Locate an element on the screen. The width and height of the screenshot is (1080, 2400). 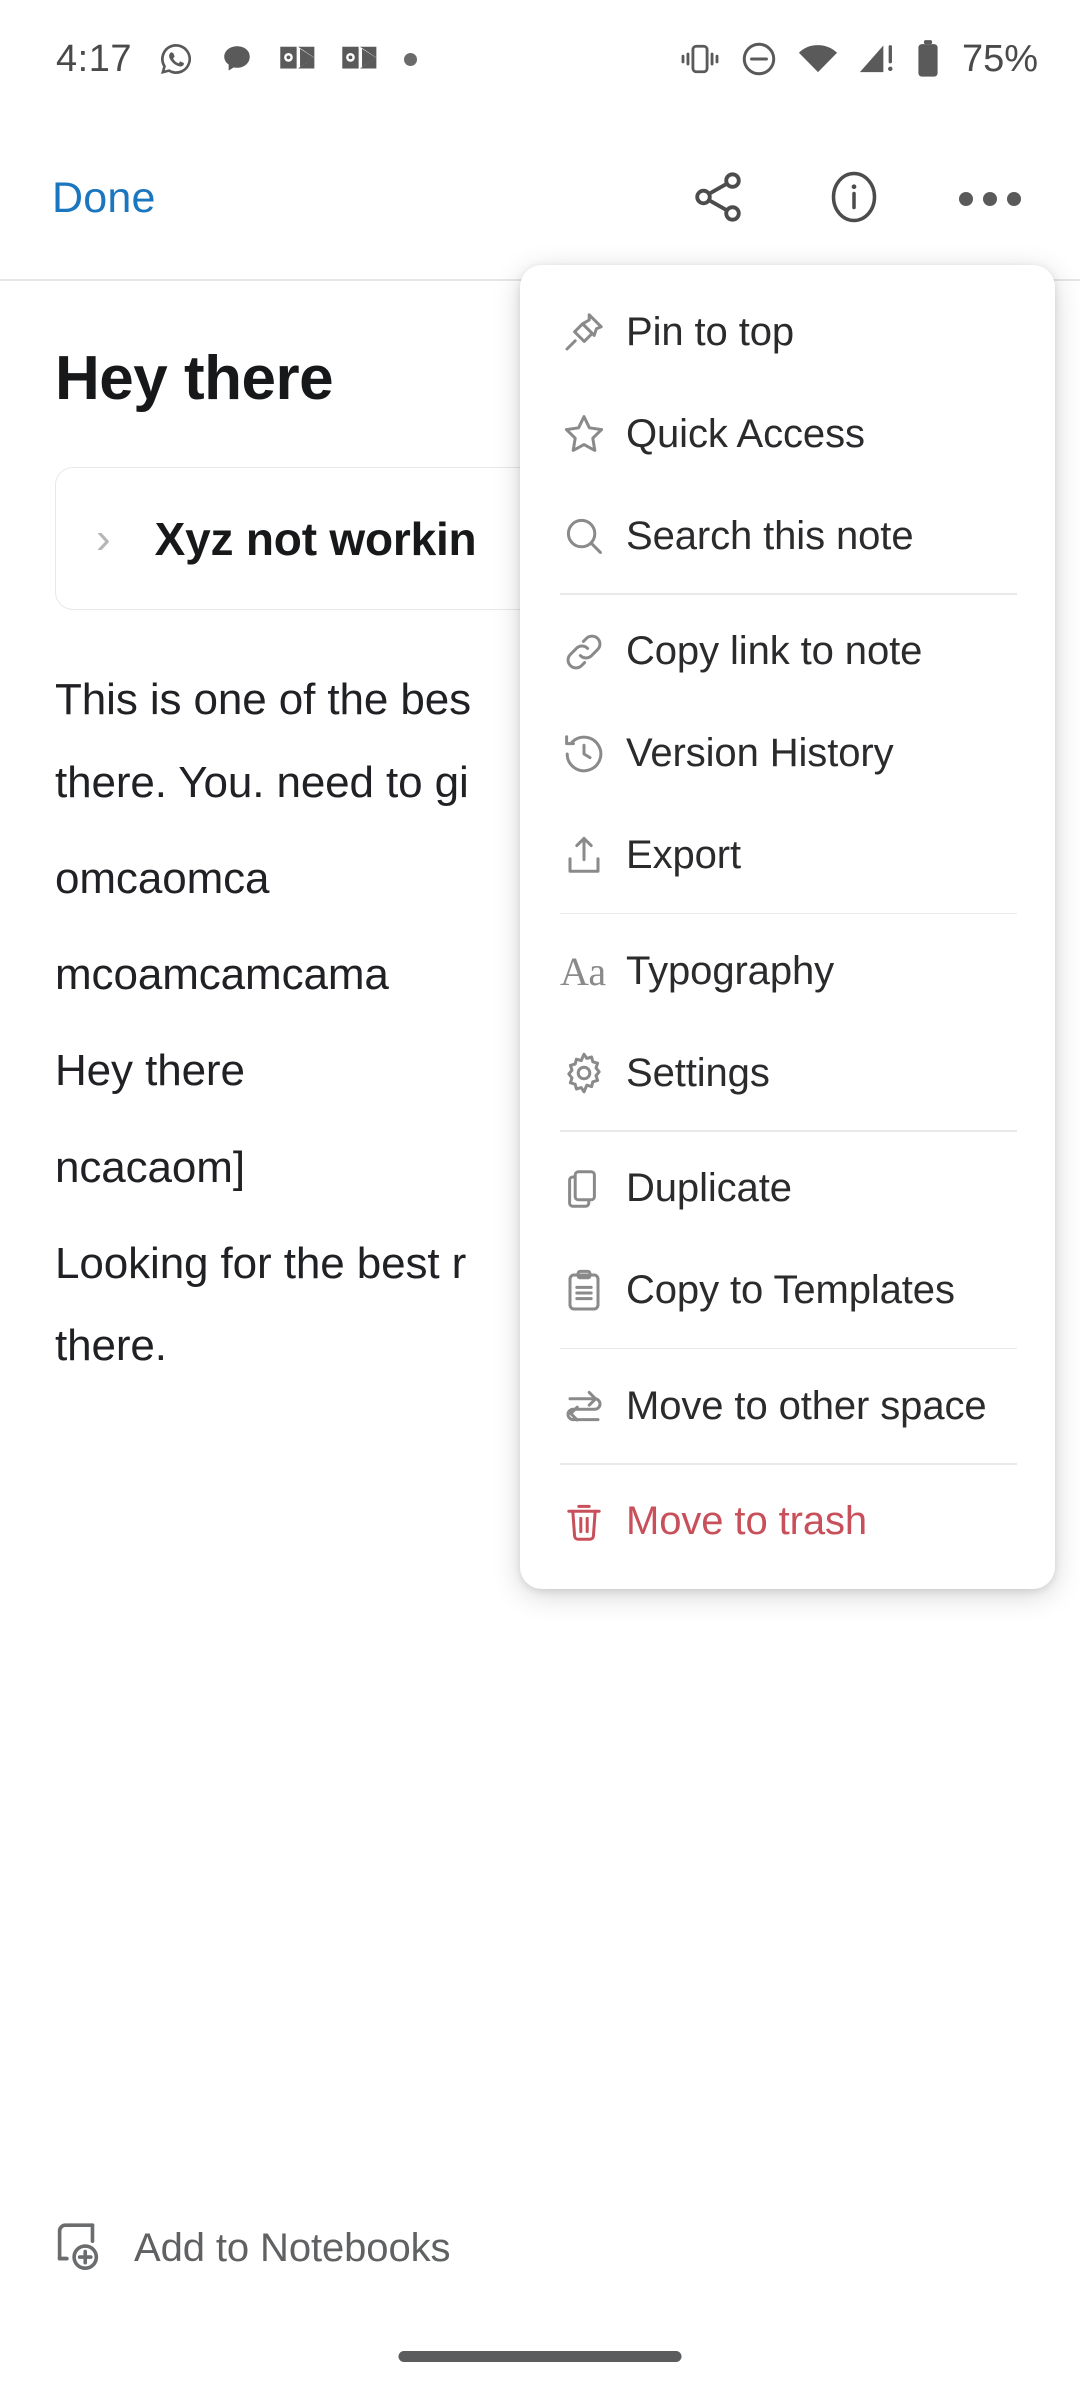
menu-item-label: Version History is located at coordinates (760, 753).